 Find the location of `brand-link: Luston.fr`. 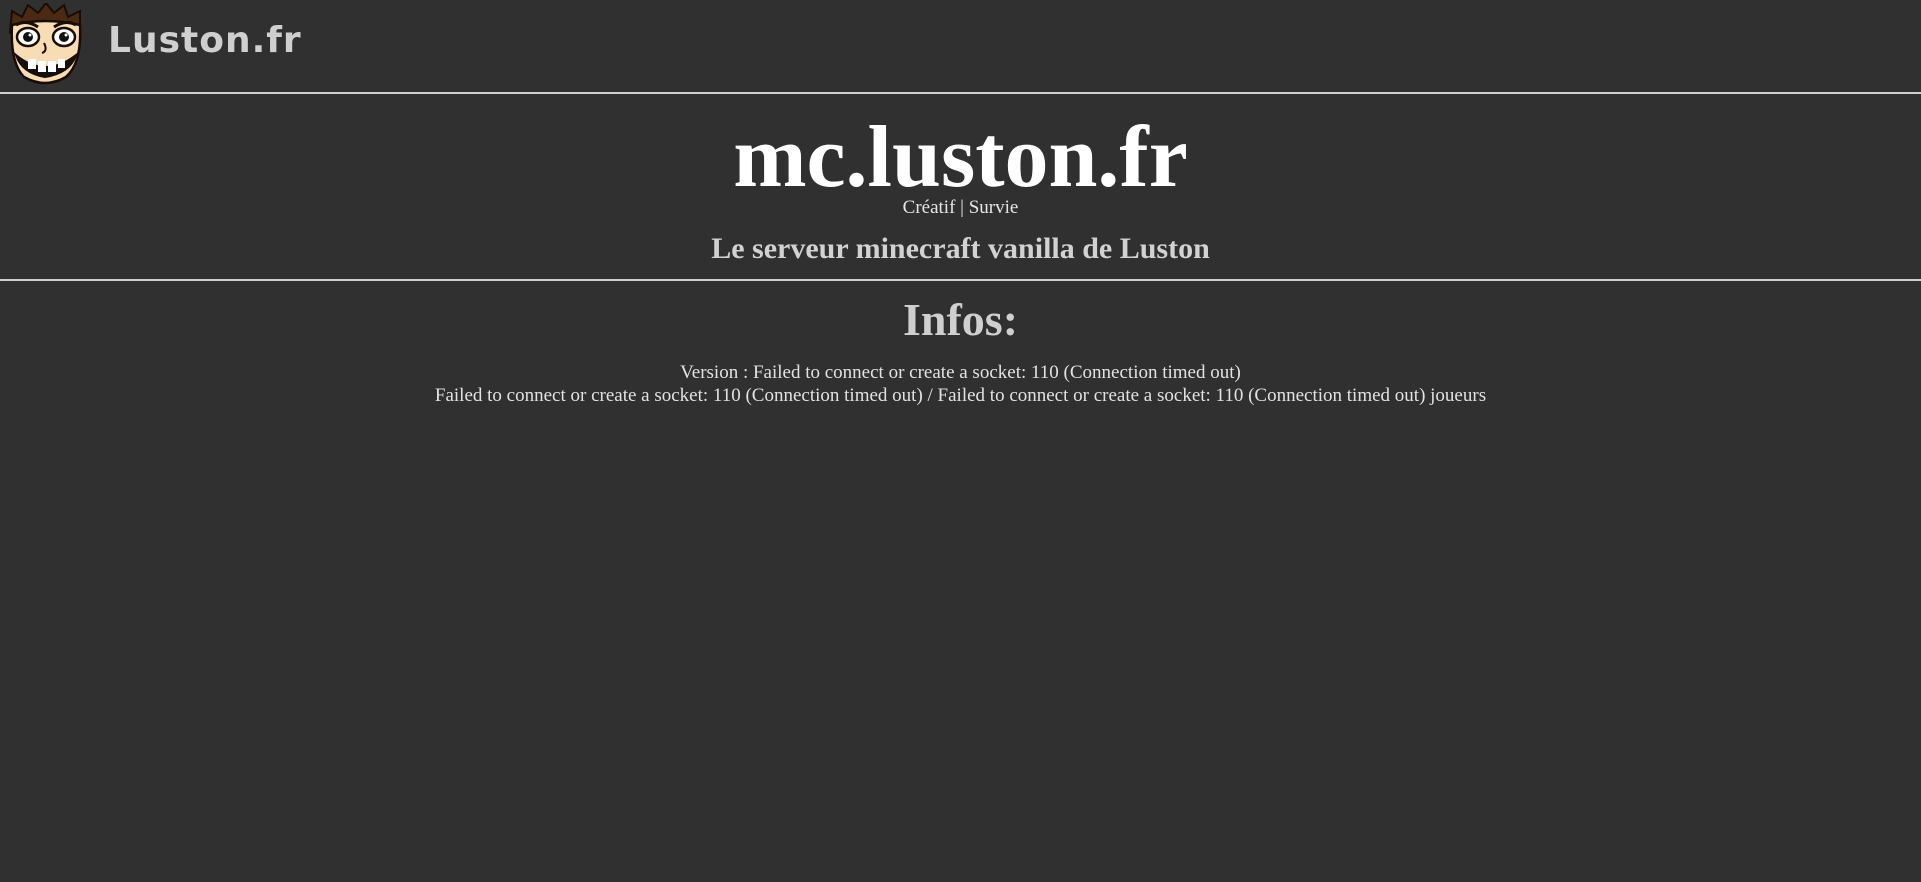

brand-link: Luston.fr is located at coordinates (205, 40).